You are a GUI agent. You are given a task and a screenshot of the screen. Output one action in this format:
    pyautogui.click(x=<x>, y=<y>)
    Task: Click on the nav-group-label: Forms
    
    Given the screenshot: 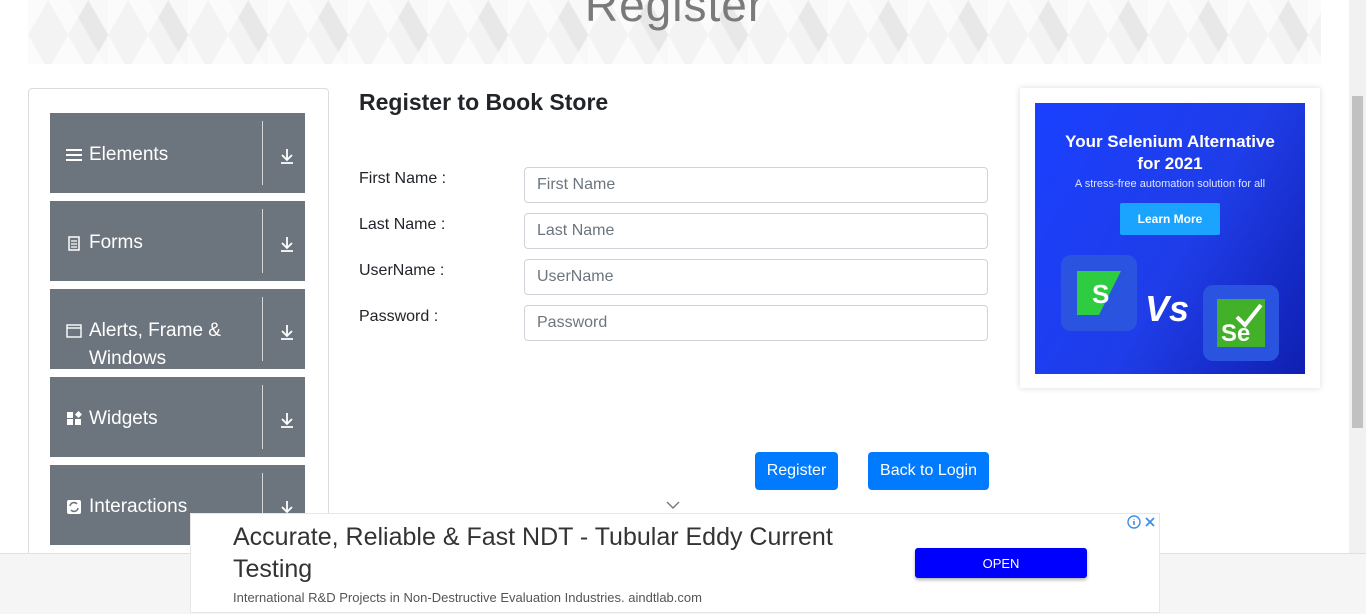 What is the action you would take?
    pyautogui.click(x=116, y=242)
    